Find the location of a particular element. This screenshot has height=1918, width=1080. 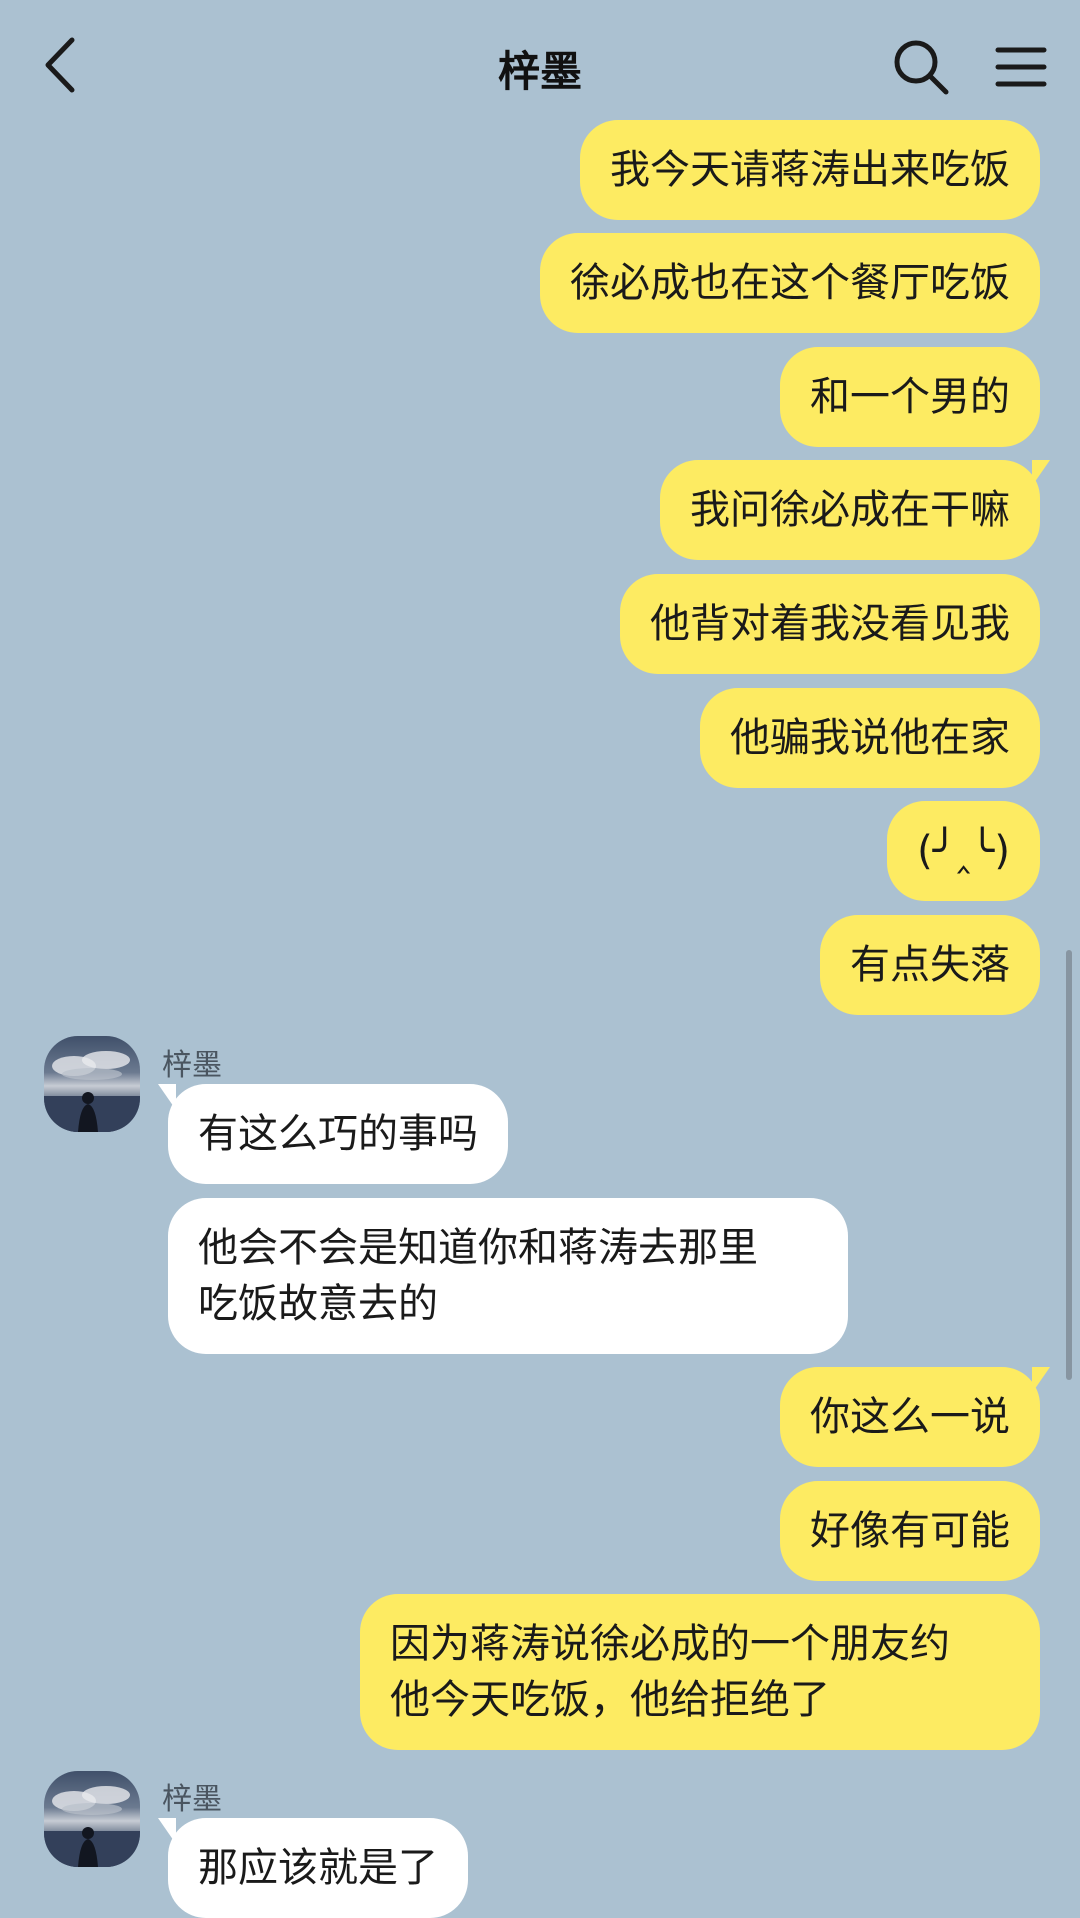

message-bubble-sent: 我问徐必成在干嘛 is located at coordinates (855, 510).